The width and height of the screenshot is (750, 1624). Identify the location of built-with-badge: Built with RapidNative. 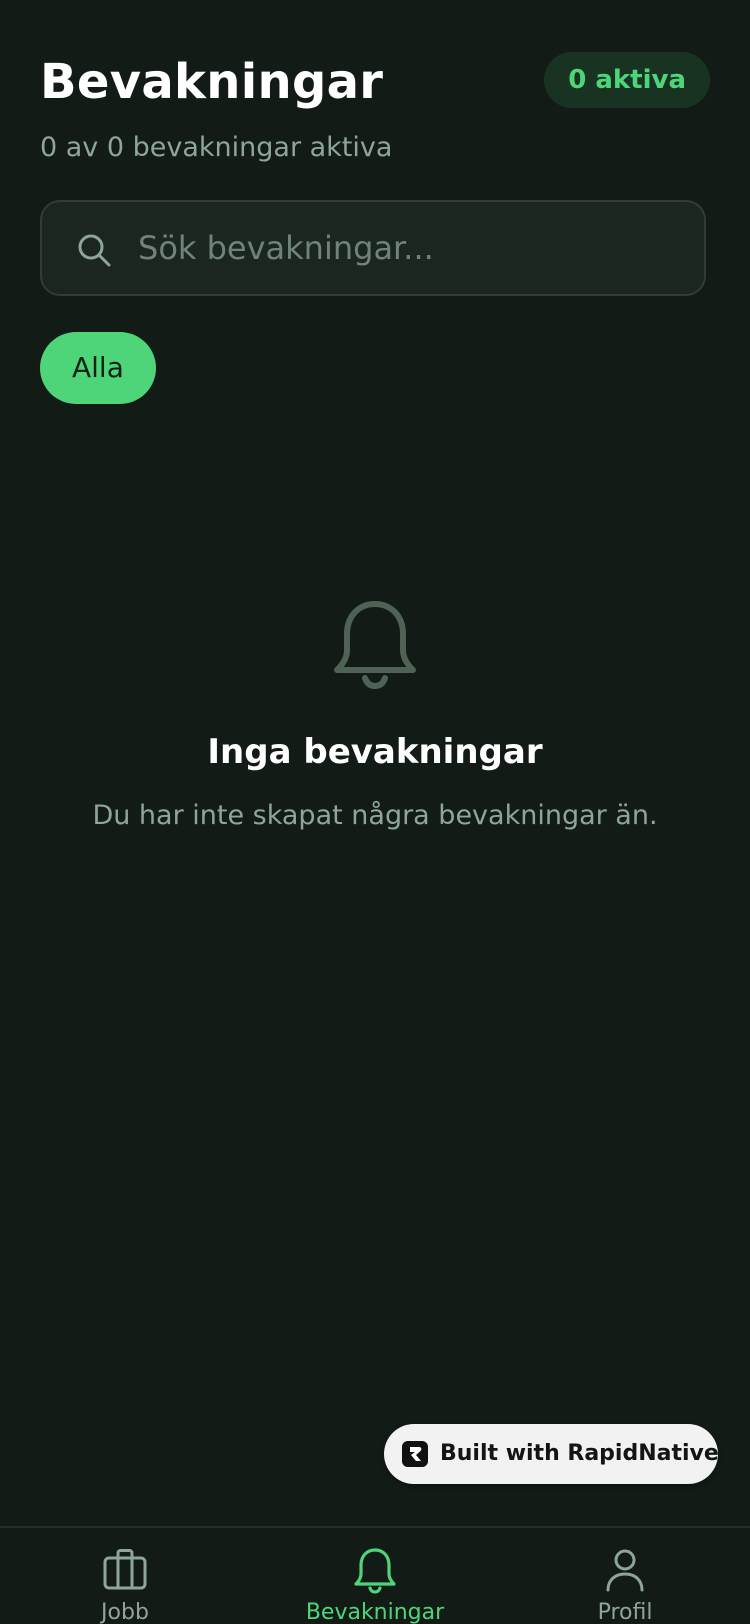
(551, 1454).